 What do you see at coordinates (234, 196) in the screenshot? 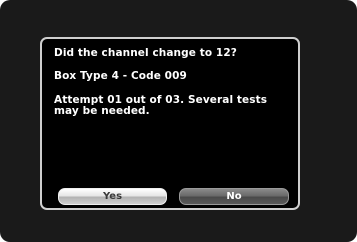
I see `no-button: No` at bounding box center [234, 196].